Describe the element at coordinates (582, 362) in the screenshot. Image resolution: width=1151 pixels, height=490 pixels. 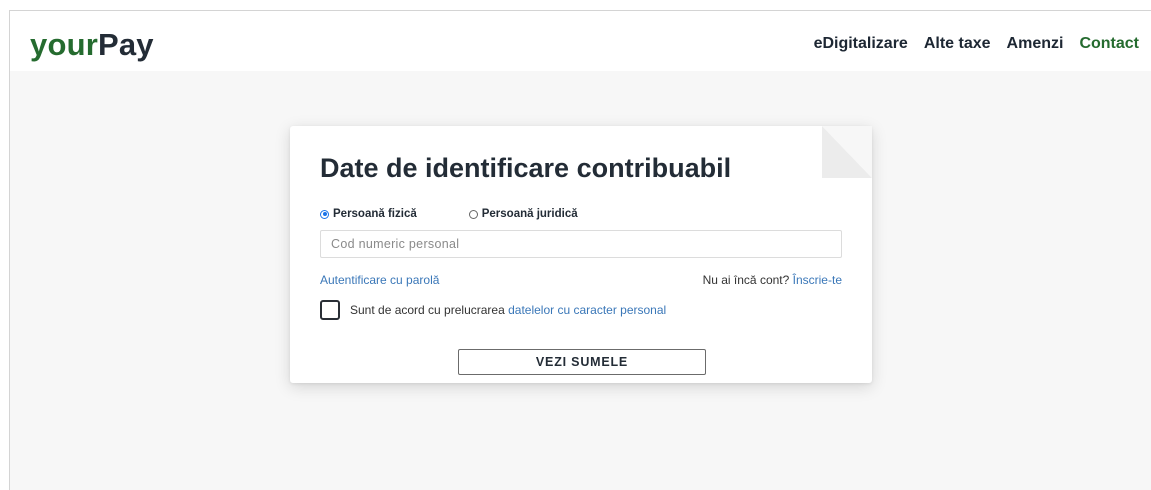
I see `see-amounts-button: VEZI SUMELE` at that location.